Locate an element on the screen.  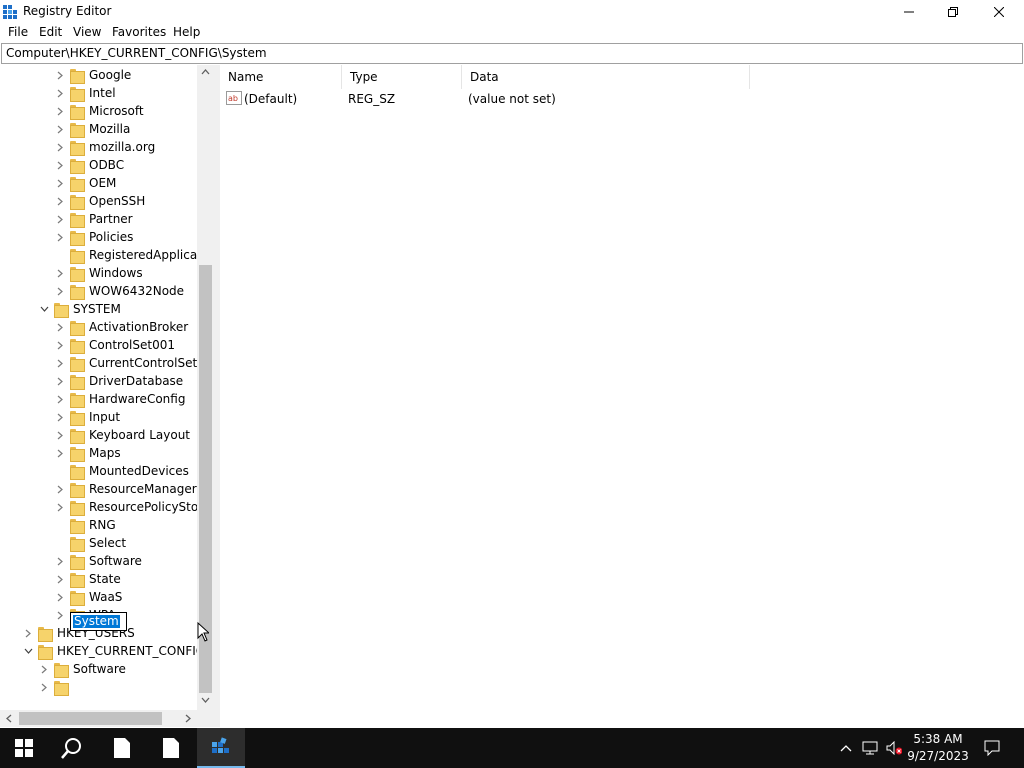
tree-item: SYSTEM is located at coordinates (79, 309).